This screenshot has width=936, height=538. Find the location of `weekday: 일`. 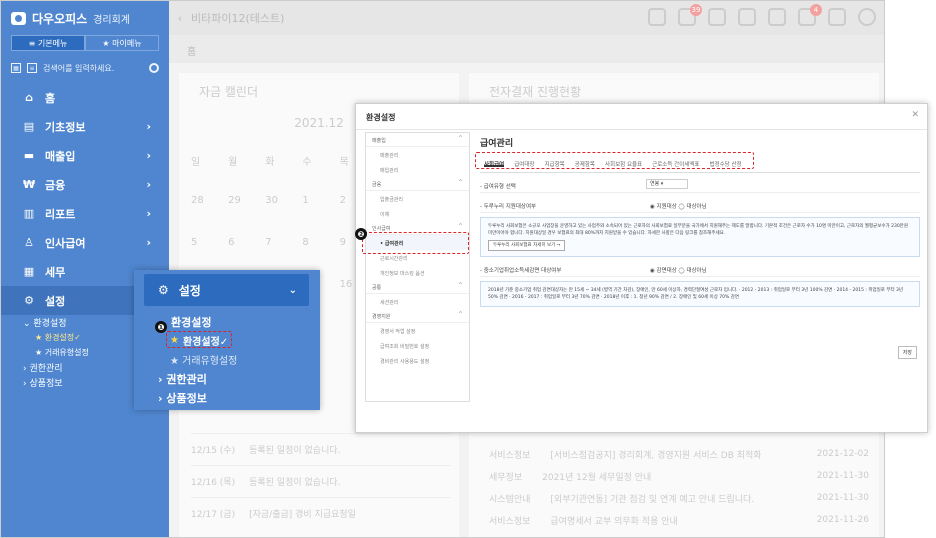

weekday: 일 is located at coordinates (196, 162).